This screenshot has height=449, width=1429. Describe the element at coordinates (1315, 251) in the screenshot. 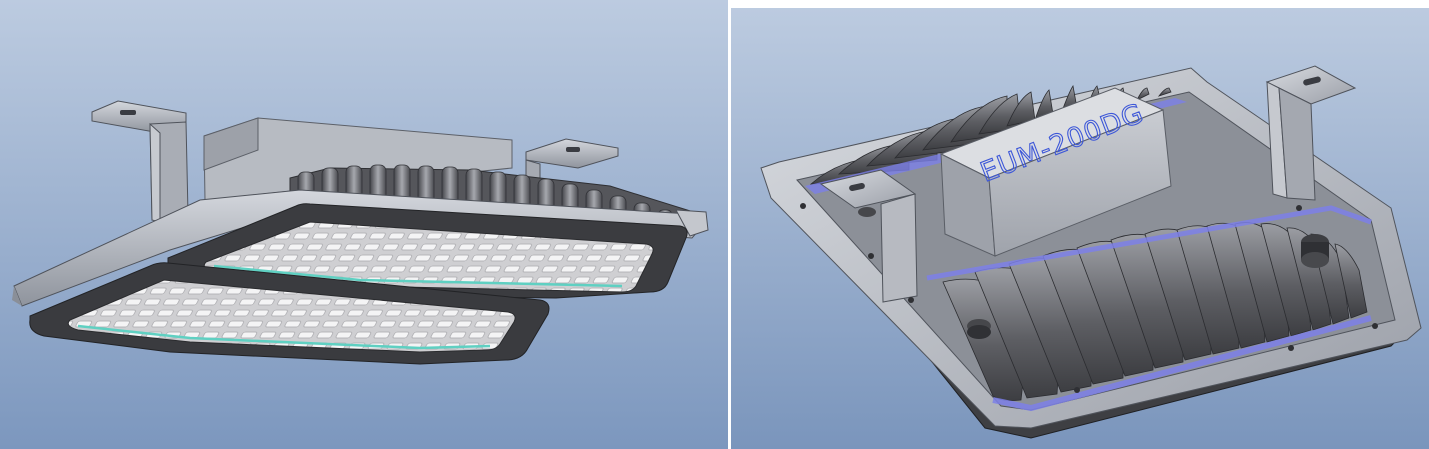

I see `cable-gland` at that location.